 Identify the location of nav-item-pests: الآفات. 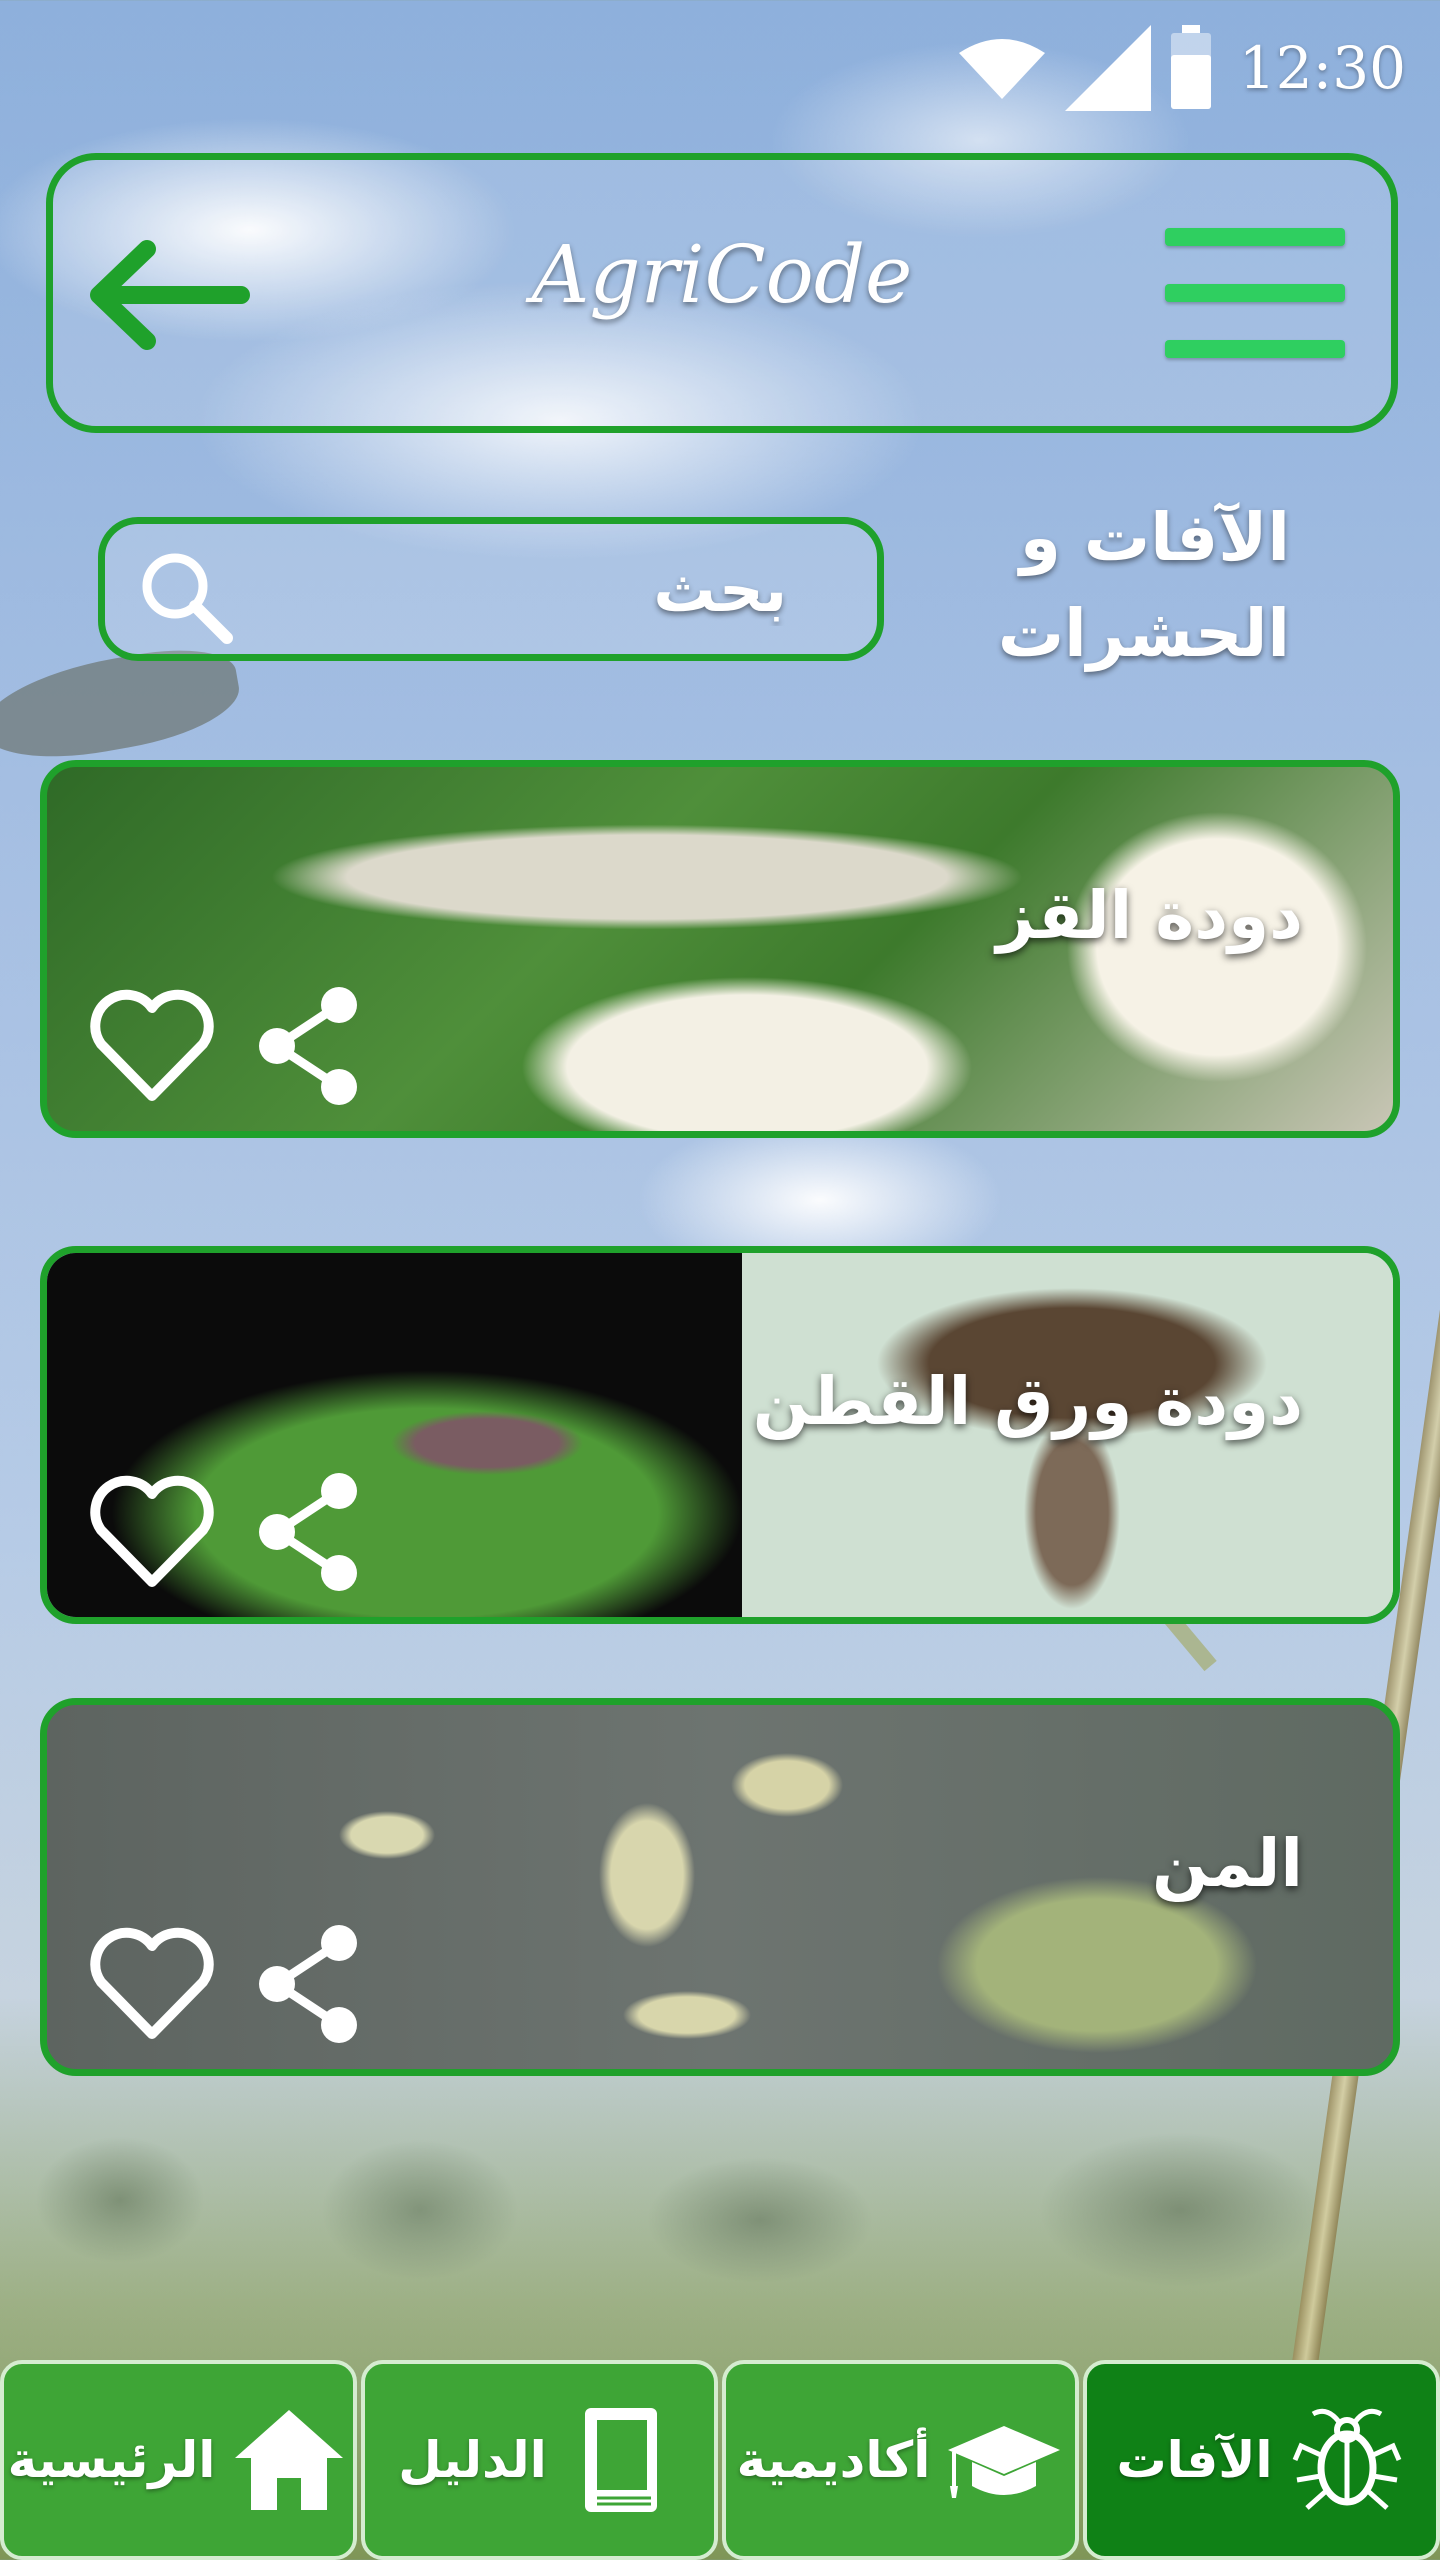
(1261, 2460).